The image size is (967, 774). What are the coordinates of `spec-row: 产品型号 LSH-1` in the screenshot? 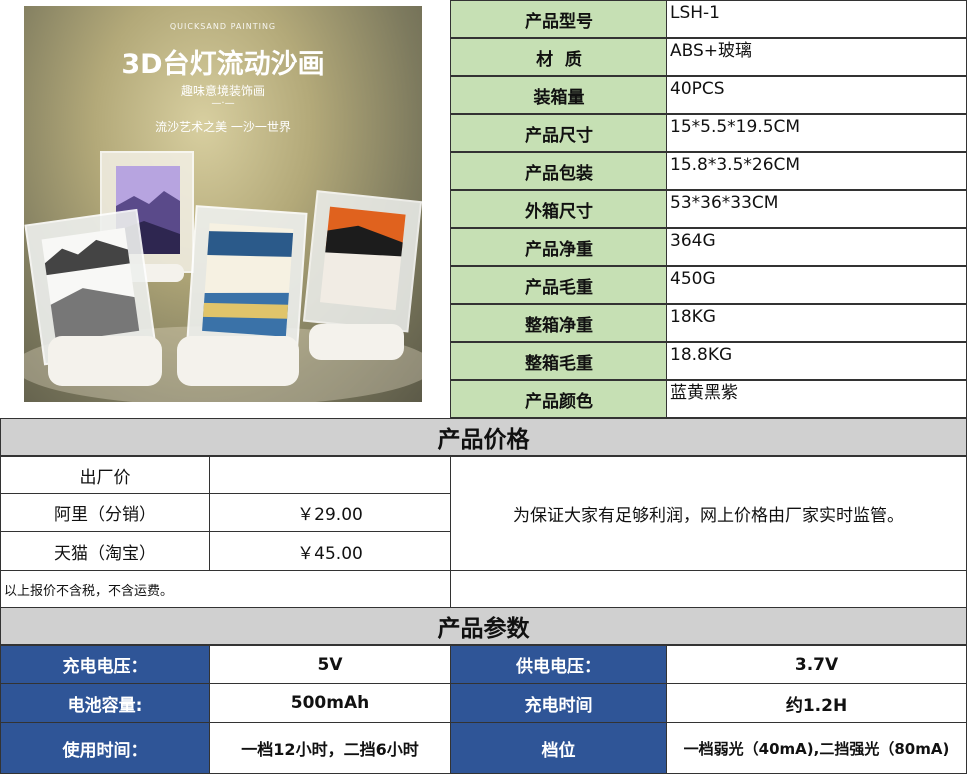 It's located at (708, 19).